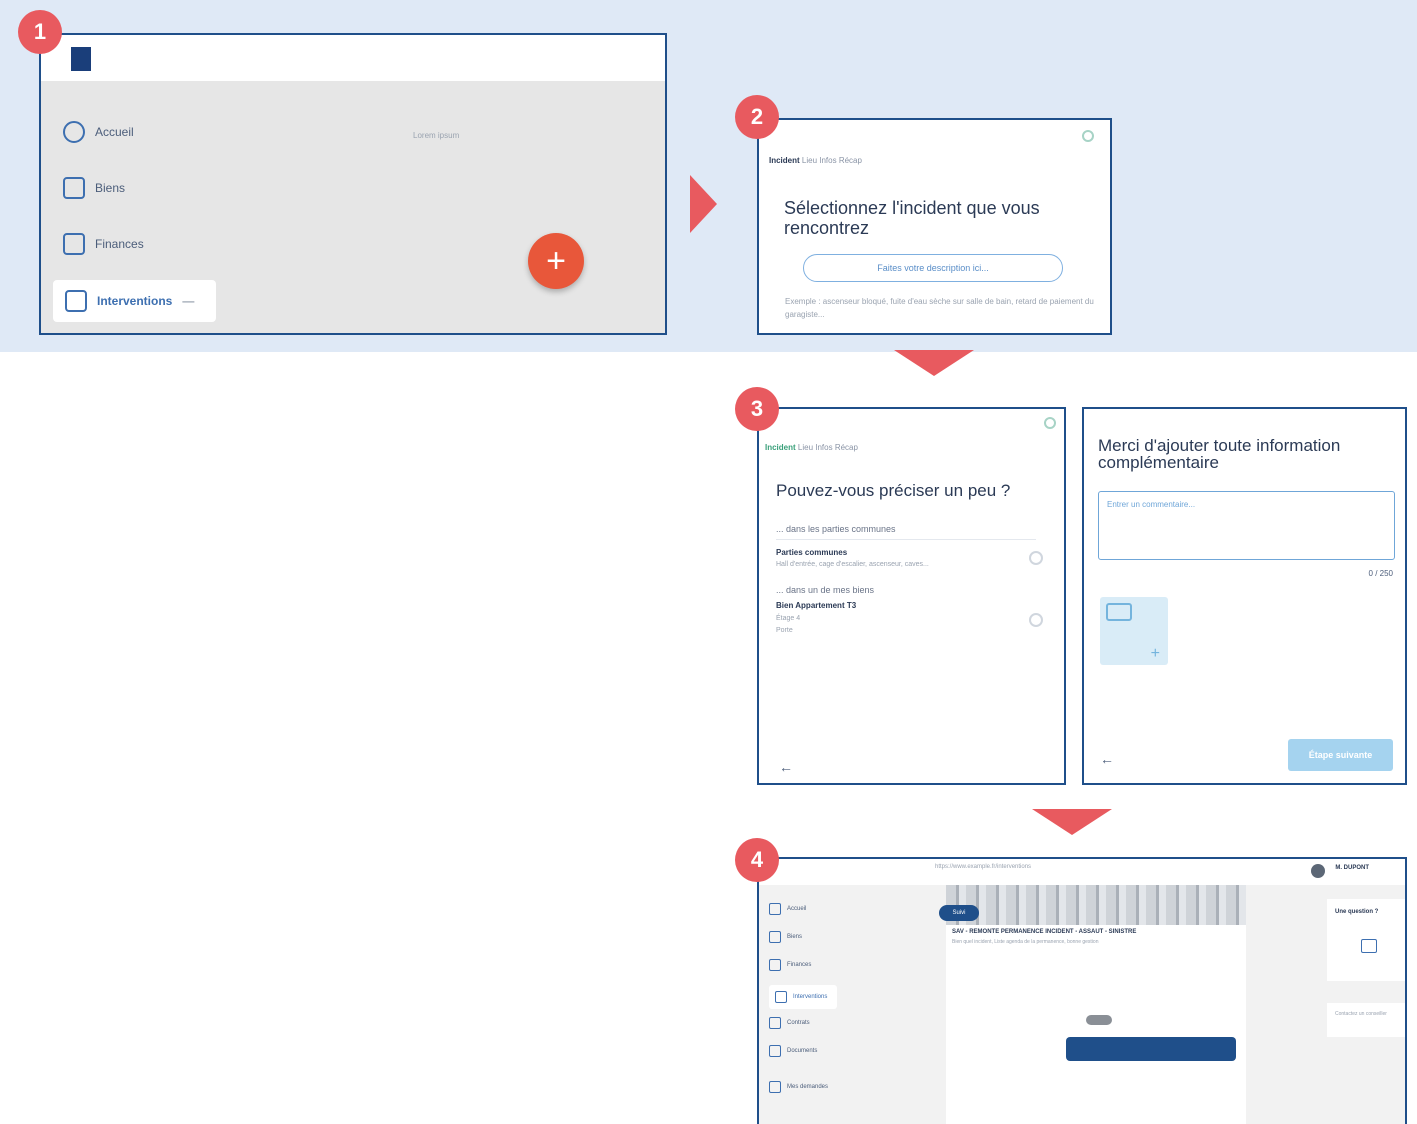  Describe the element at coordinates (556, 261) in the screenshot. I see `add-intervention-button: +` at that location.